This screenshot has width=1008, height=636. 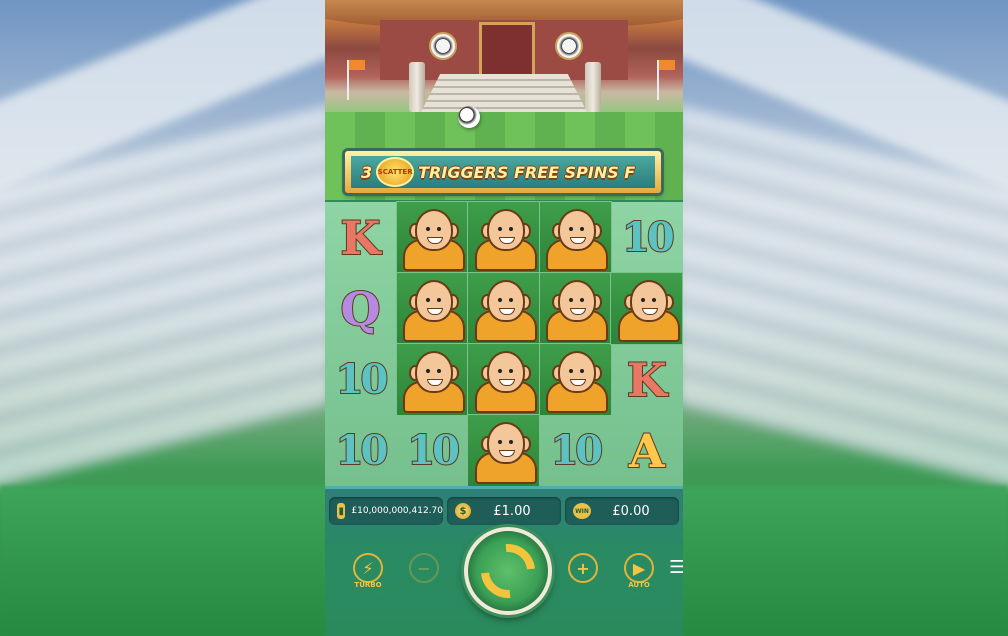 What do you see at coordinates (527, 172) in the screenshot?
I see `banner-text: TRIGGERS FREE SPINS F` at bounding box center [527, 172].